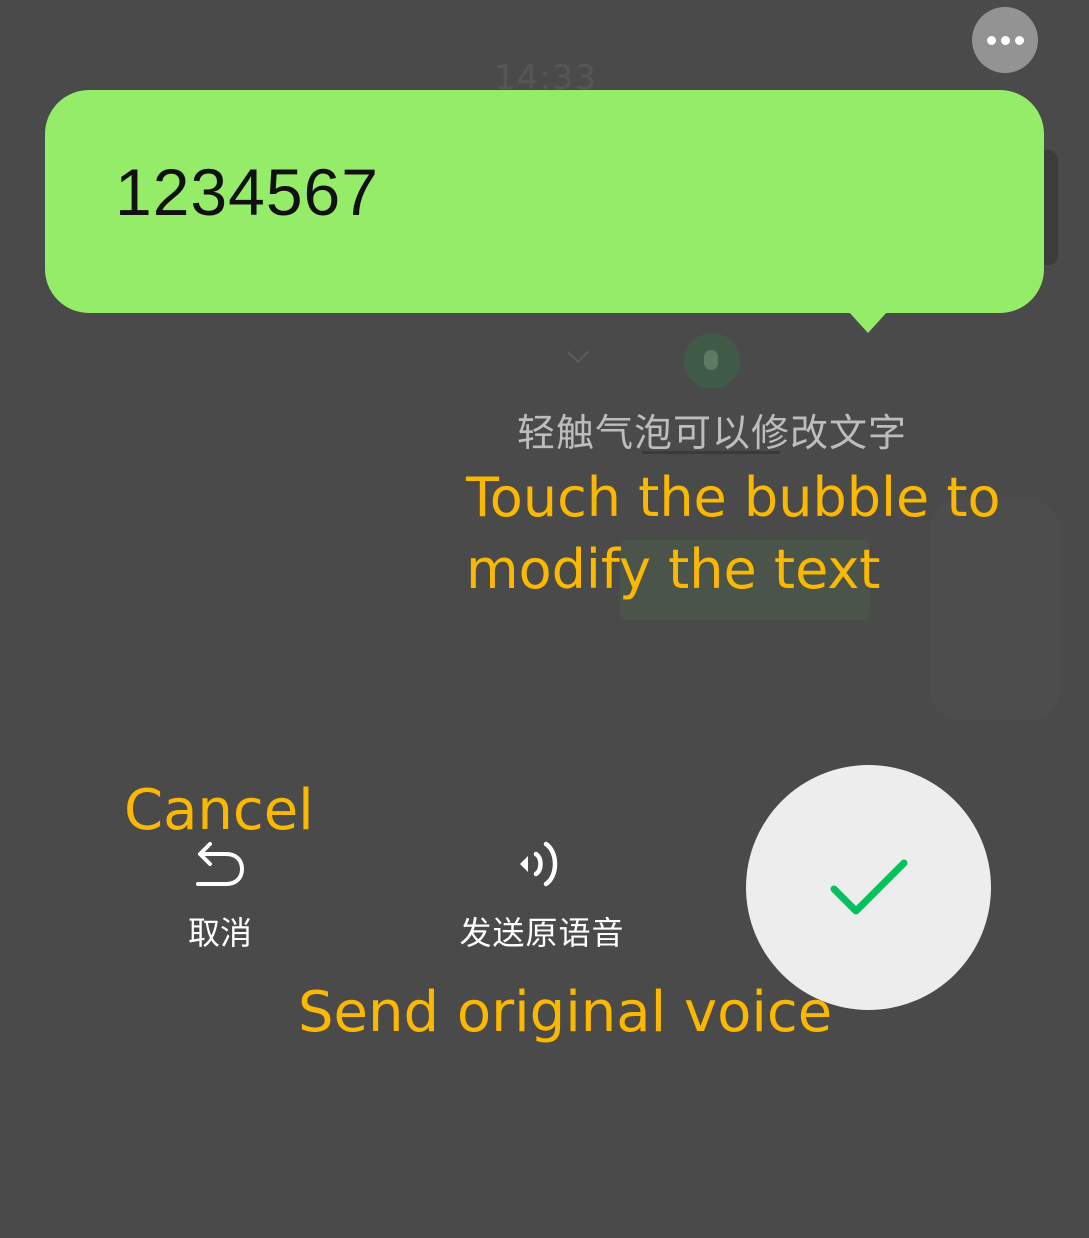 The height and width of the screenshot is (1238, 1089). I want to click on checkmark-icon, so click(869, 887).